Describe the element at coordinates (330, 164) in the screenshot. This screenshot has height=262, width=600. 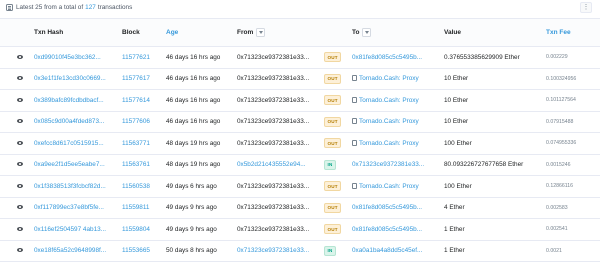
I see `direction-badge: IN` at that location.